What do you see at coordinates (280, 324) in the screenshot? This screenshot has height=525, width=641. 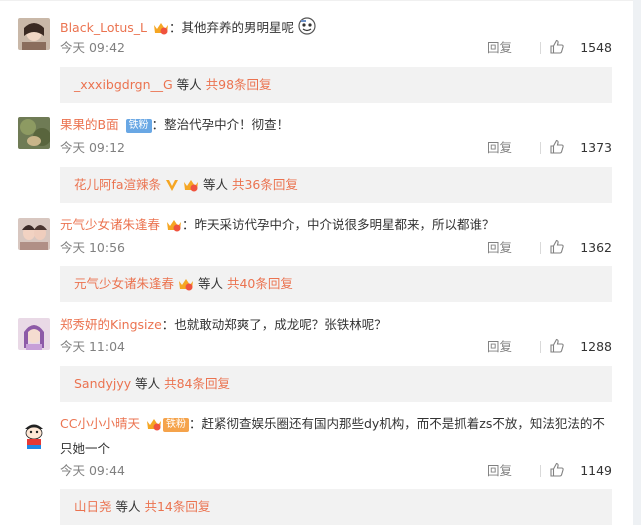 I see `comment-text: 也就敢动郑爽了，成龙呢？张铁林呢？` at bounding box center [280, 324].